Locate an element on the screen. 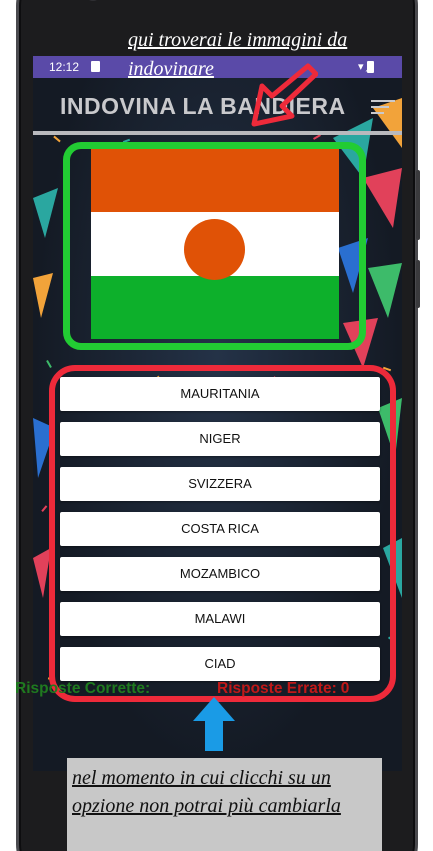 This screenshot has width=433, height=851. correct-answers-label: Risposte Corrette: is located at coordinates (83, 688).